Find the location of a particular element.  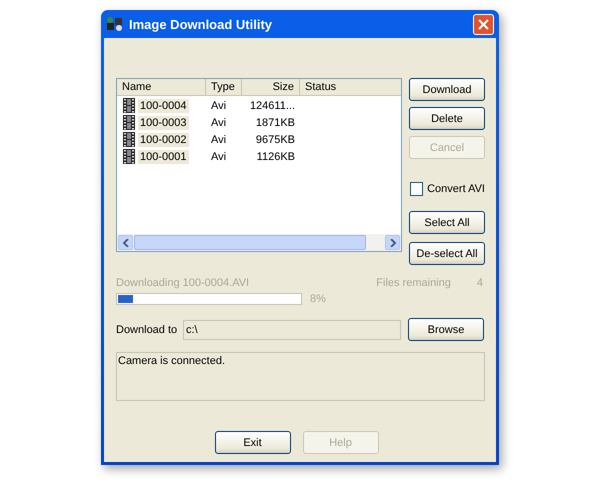

file-size: 1126KB is located at coordinates (276, 156).